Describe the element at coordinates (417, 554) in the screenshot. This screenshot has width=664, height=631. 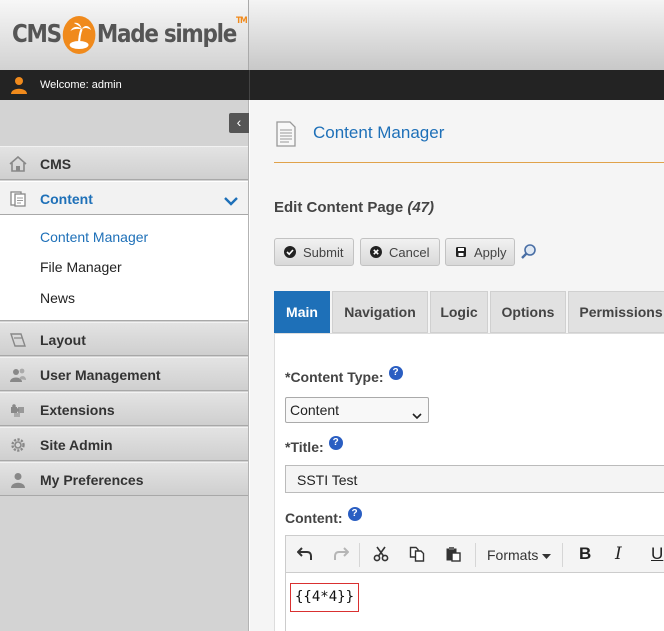
I see `copy-icon` at that location.